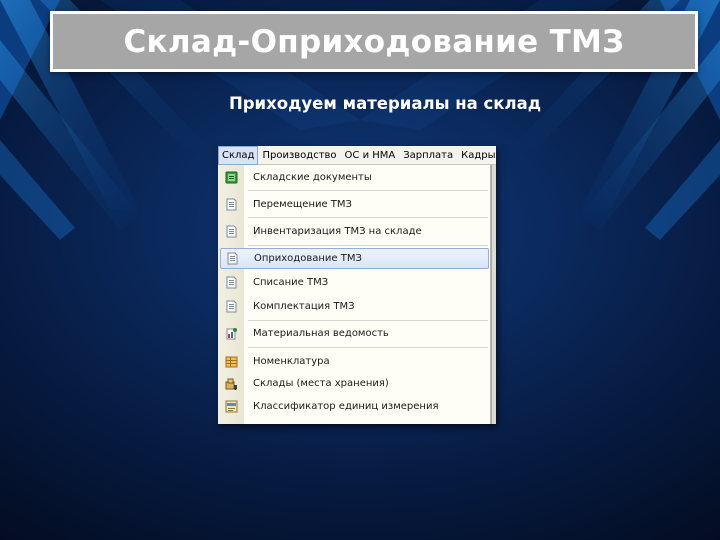 This screenshot has height=540, width=720. What do you see at coordinates (354, 361) in the screenshot?
I see `menu-item-nomenklatura: Номенклатура` at bounding box center [354, 361].